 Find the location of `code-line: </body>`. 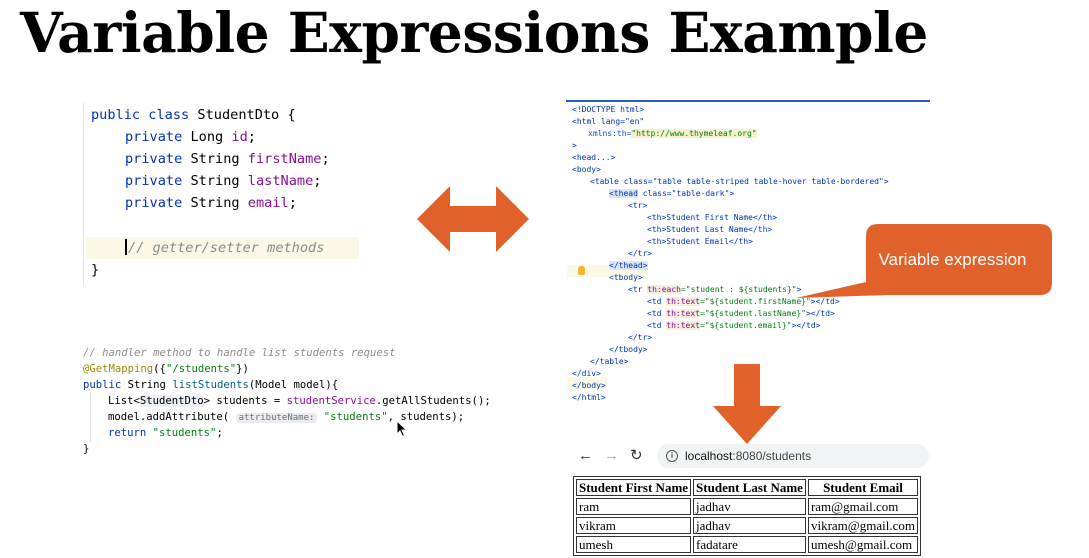

code-line: </body> is located at coordinates (589, 385).